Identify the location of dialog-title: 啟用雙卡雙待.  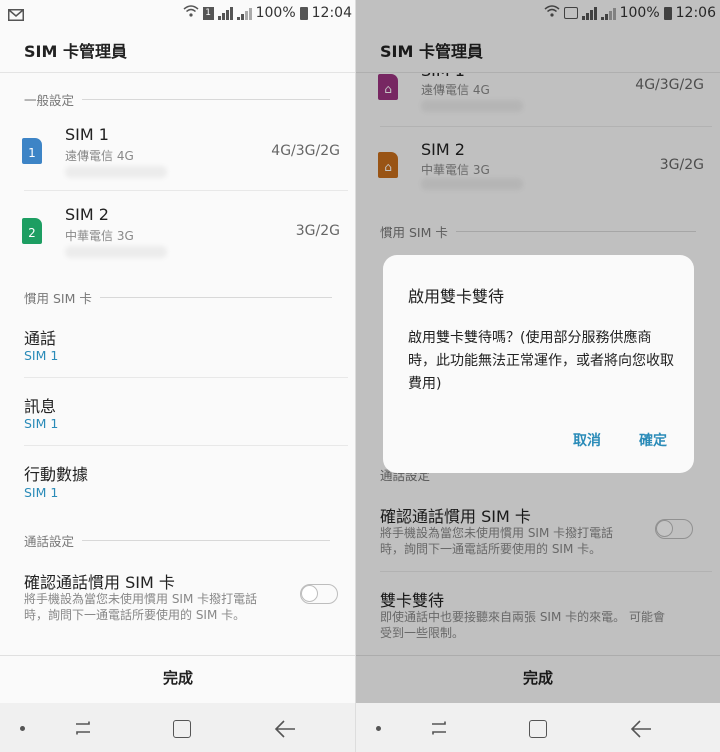
(456, 296).